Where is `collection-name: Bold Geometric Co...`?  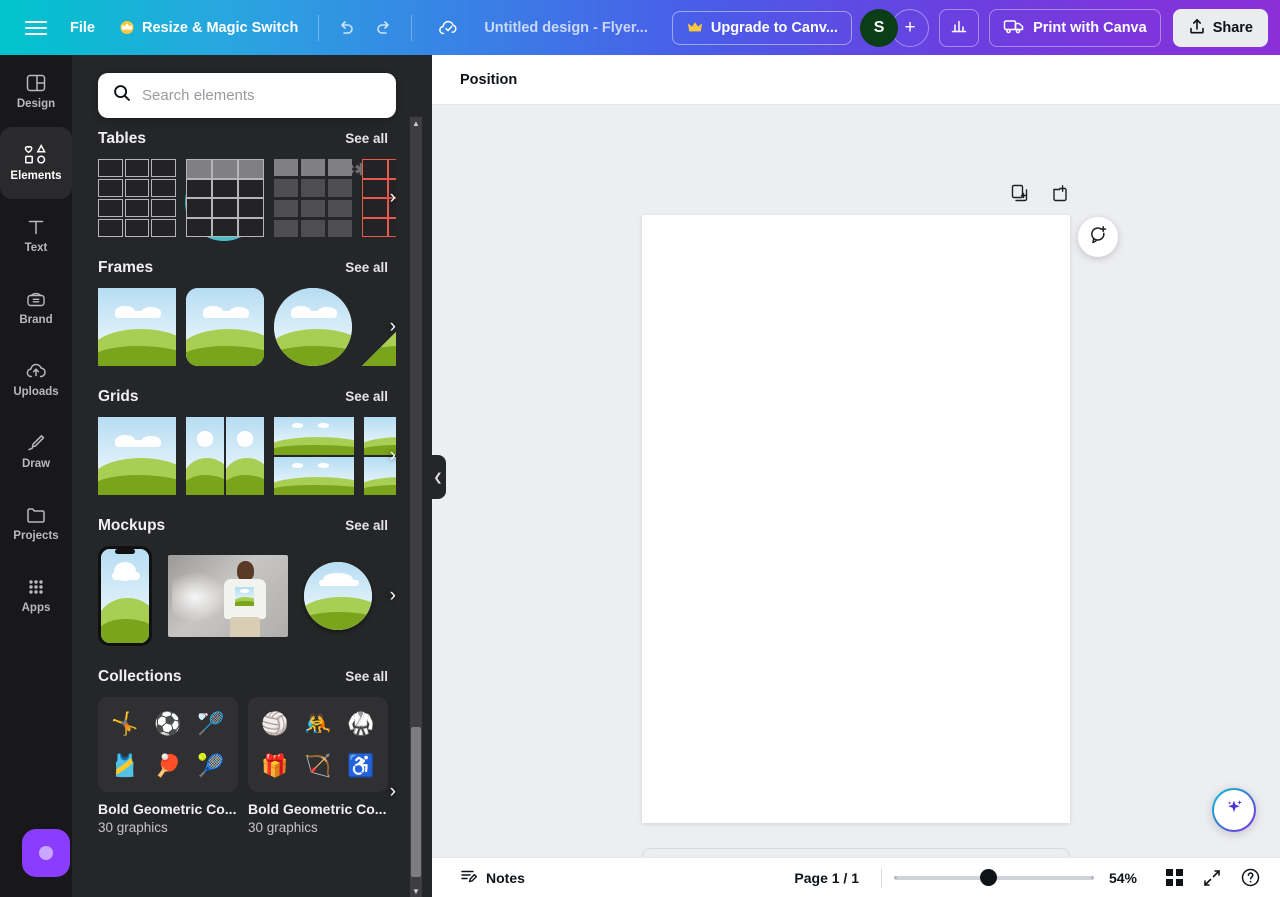 collection-name: Bold Geometric Co... is located at coordinates (317, 809).